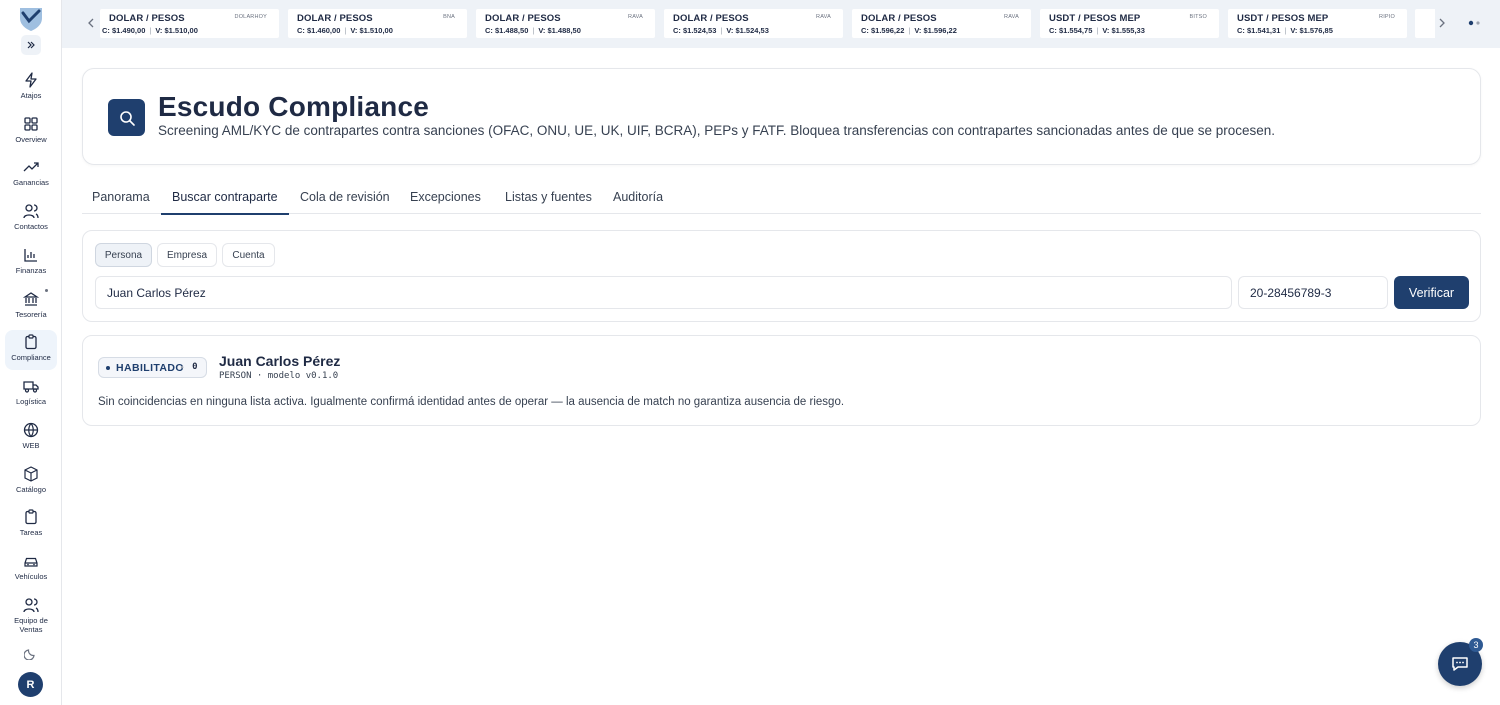  What do you see at coordinates (1259, 30) in the screenshot?
I see `ticker-buy: C: $1.541,31` at bounding box center [1259, 30].